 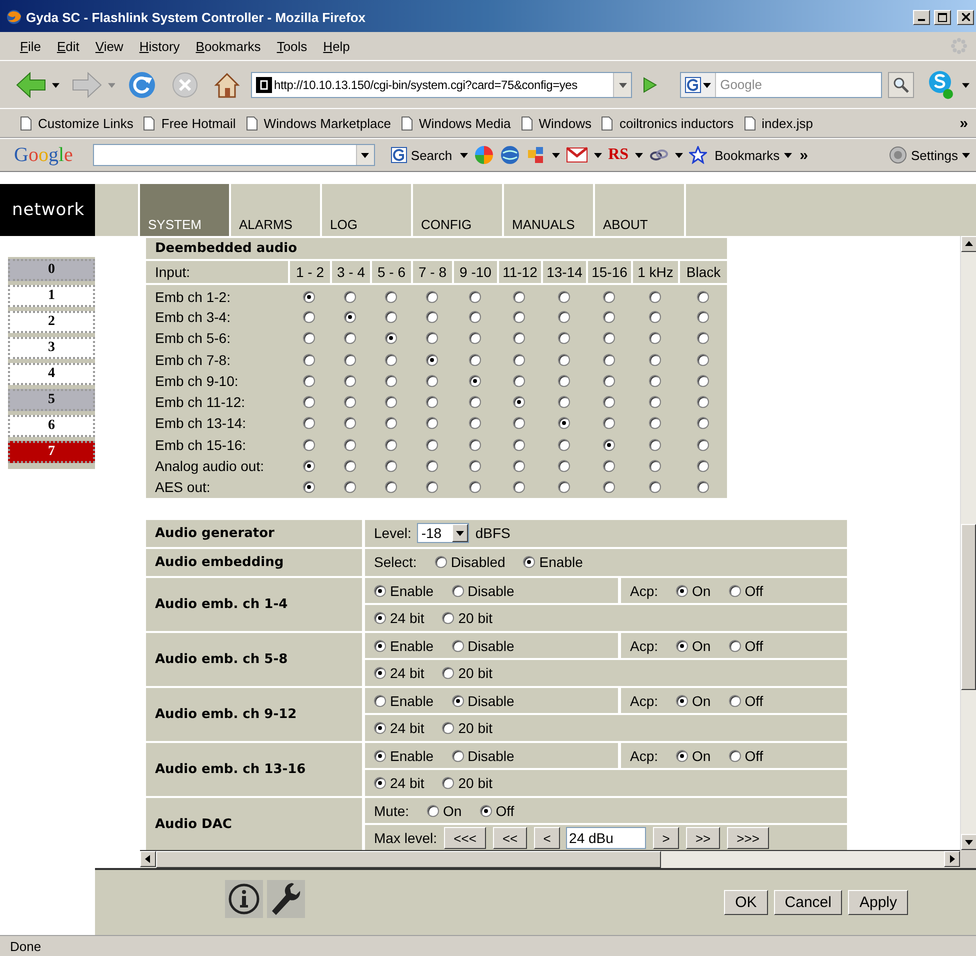 What do you see at coordinates (51, 452) in the screenshot?
I see `card-slot: 7` at bounding box center [51, 452].